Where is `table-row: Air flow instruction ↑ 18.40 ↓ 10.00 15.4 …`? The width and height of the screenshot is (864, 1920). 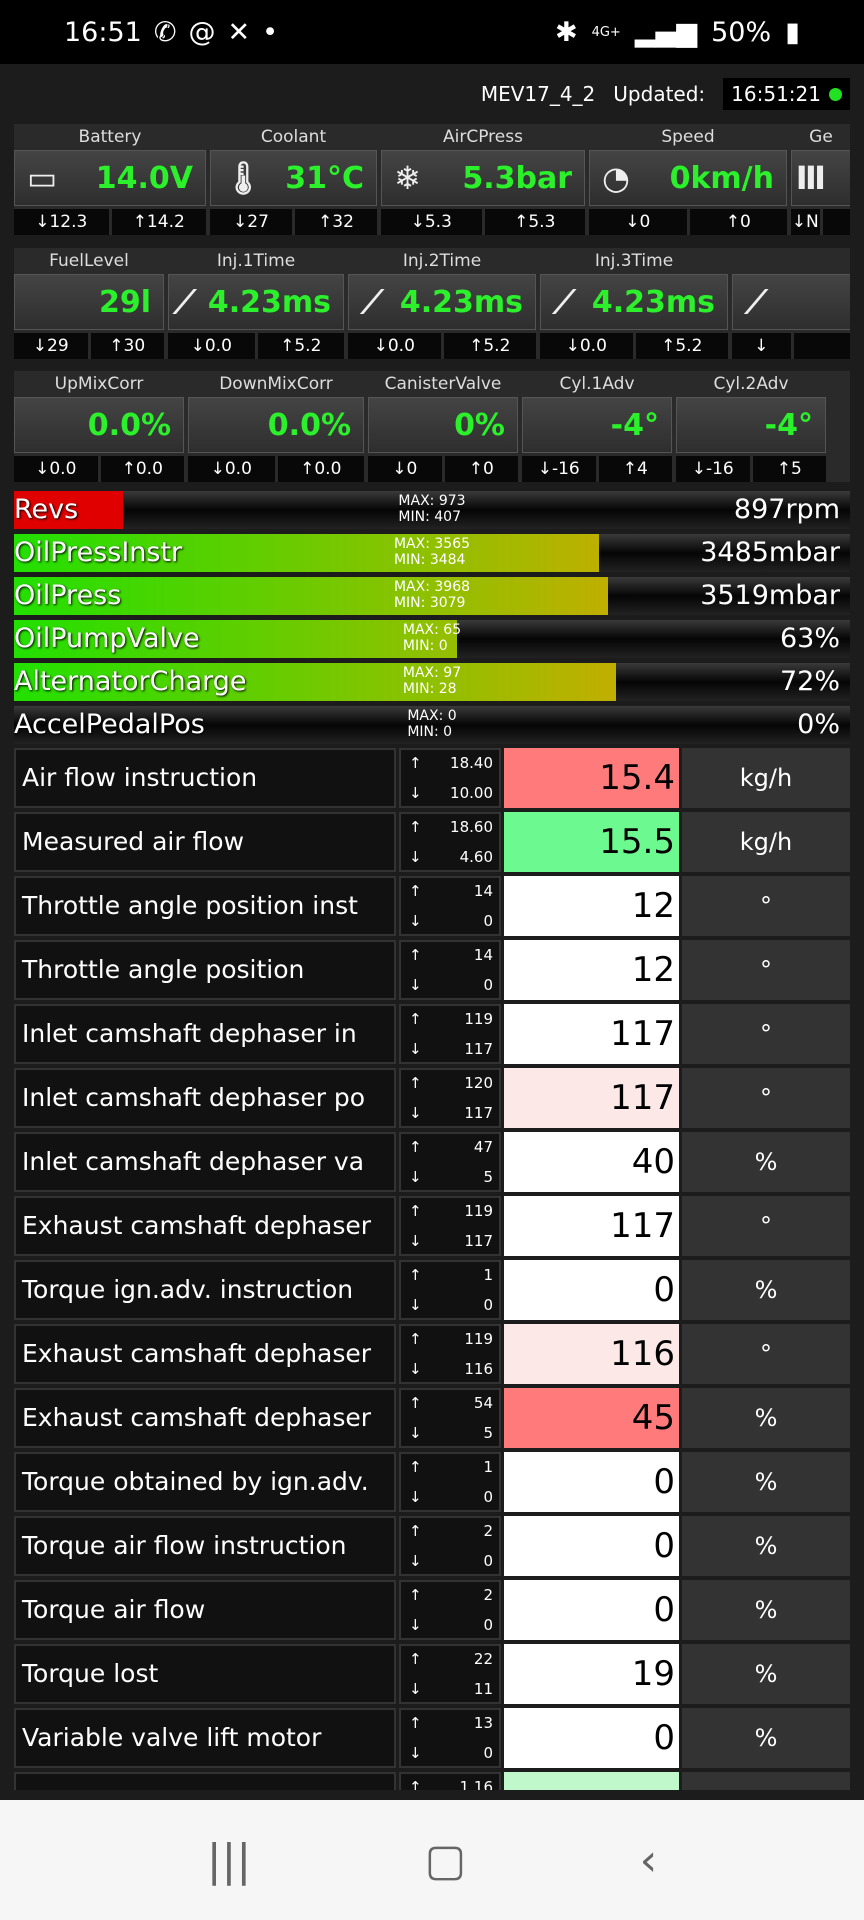 table-row: Air flow instruction ↑ 18.40 ↓ 10.00 15.4 … is located at coordinates (432, 778).